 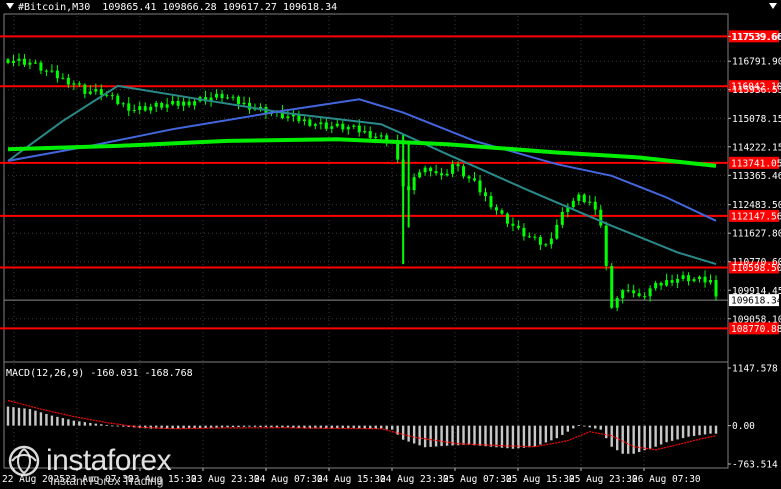 I want to click on price-tick-label: 116791.90, so click(x=756, y=62).